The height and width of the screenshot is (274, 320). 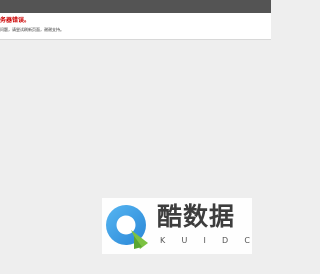 What do you see at coordinates (184, 240) in the screenshot?
I see `watermark-letter: U` at bounding box center [184, 240].